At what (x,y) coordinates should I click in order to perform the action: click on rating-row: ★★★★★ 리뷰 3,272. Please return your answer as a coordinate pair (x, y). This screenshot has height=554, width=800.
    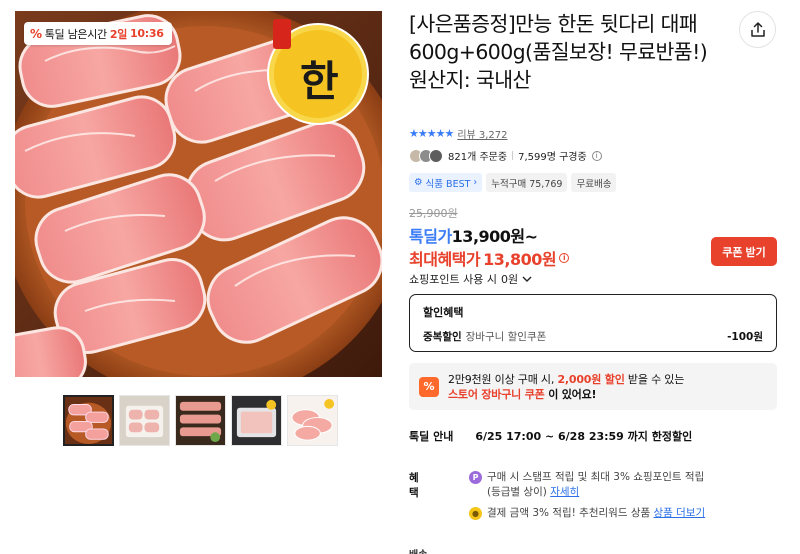
    Looking at the image, I should click on (458, 133).